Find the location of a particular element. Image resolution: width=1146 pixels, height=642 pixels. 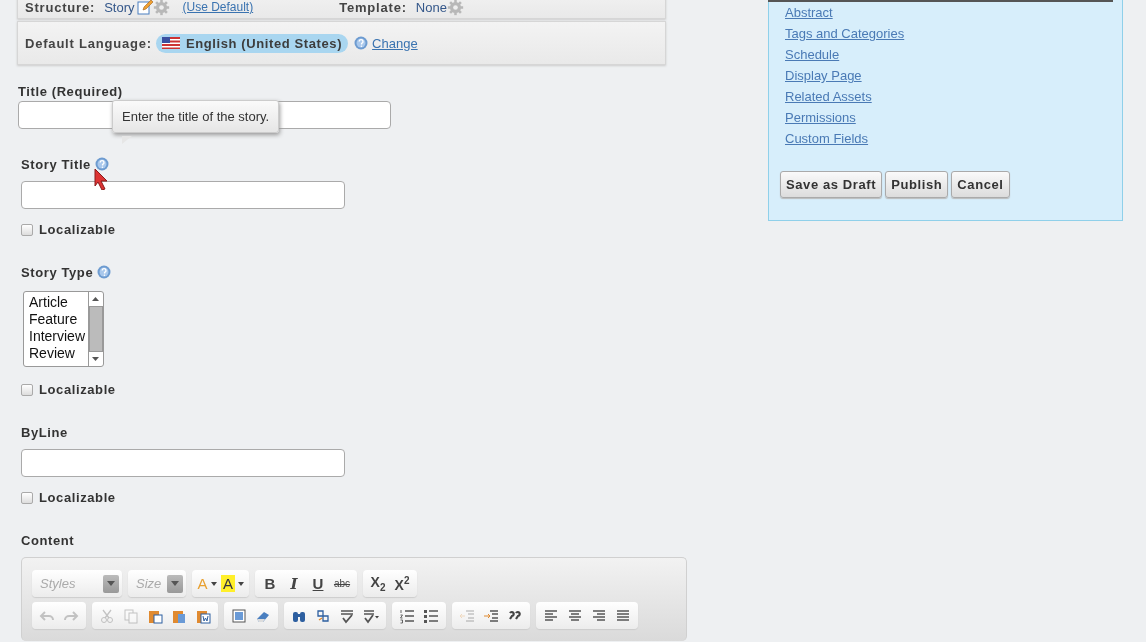

field-label: Title (Required) is located at coordinates (70, 91).